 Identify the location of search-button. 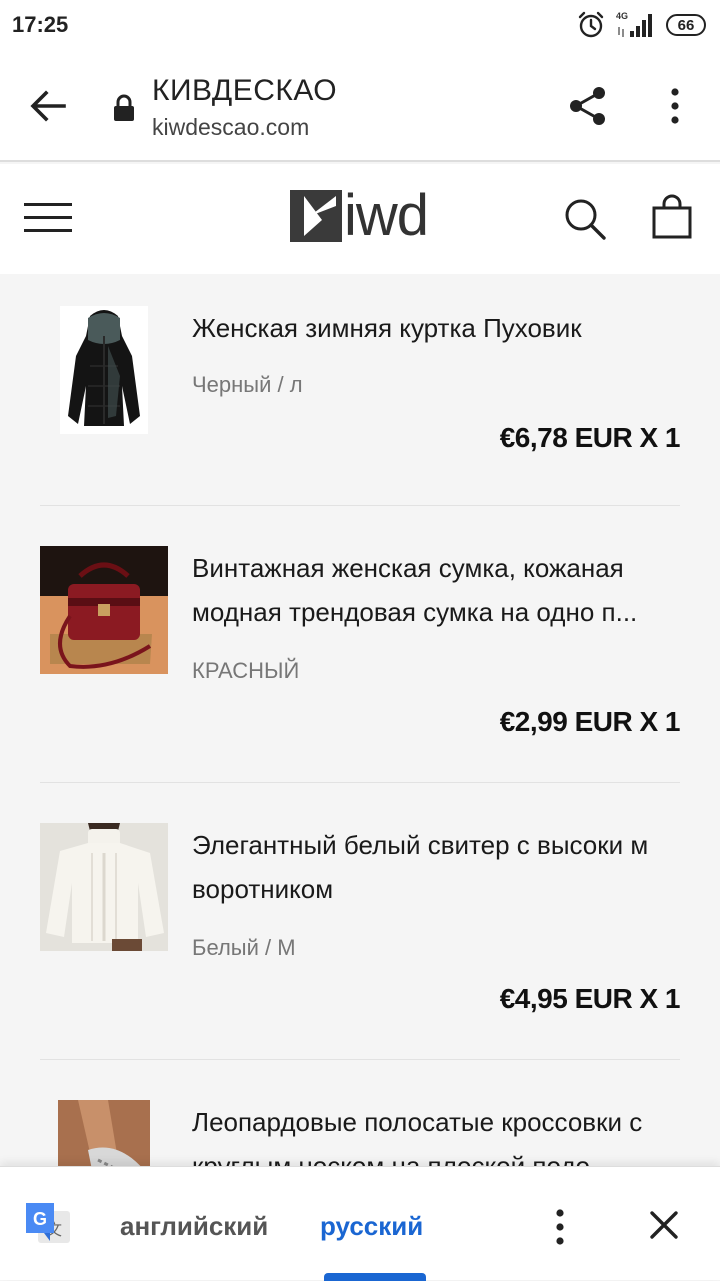
(585, 219).